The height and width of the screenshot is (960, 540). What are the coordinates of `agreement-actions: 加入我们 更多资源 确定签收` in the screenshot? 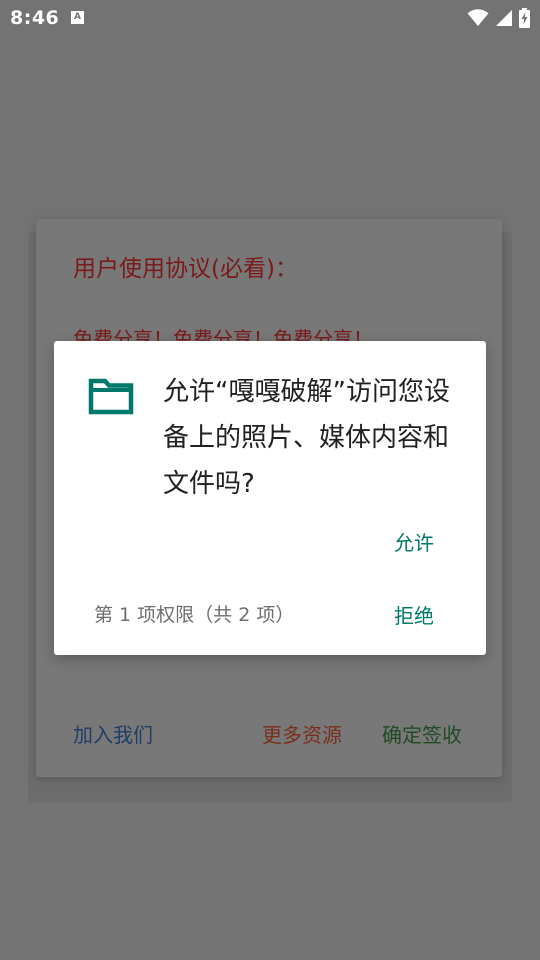 It's located at (269, 735).